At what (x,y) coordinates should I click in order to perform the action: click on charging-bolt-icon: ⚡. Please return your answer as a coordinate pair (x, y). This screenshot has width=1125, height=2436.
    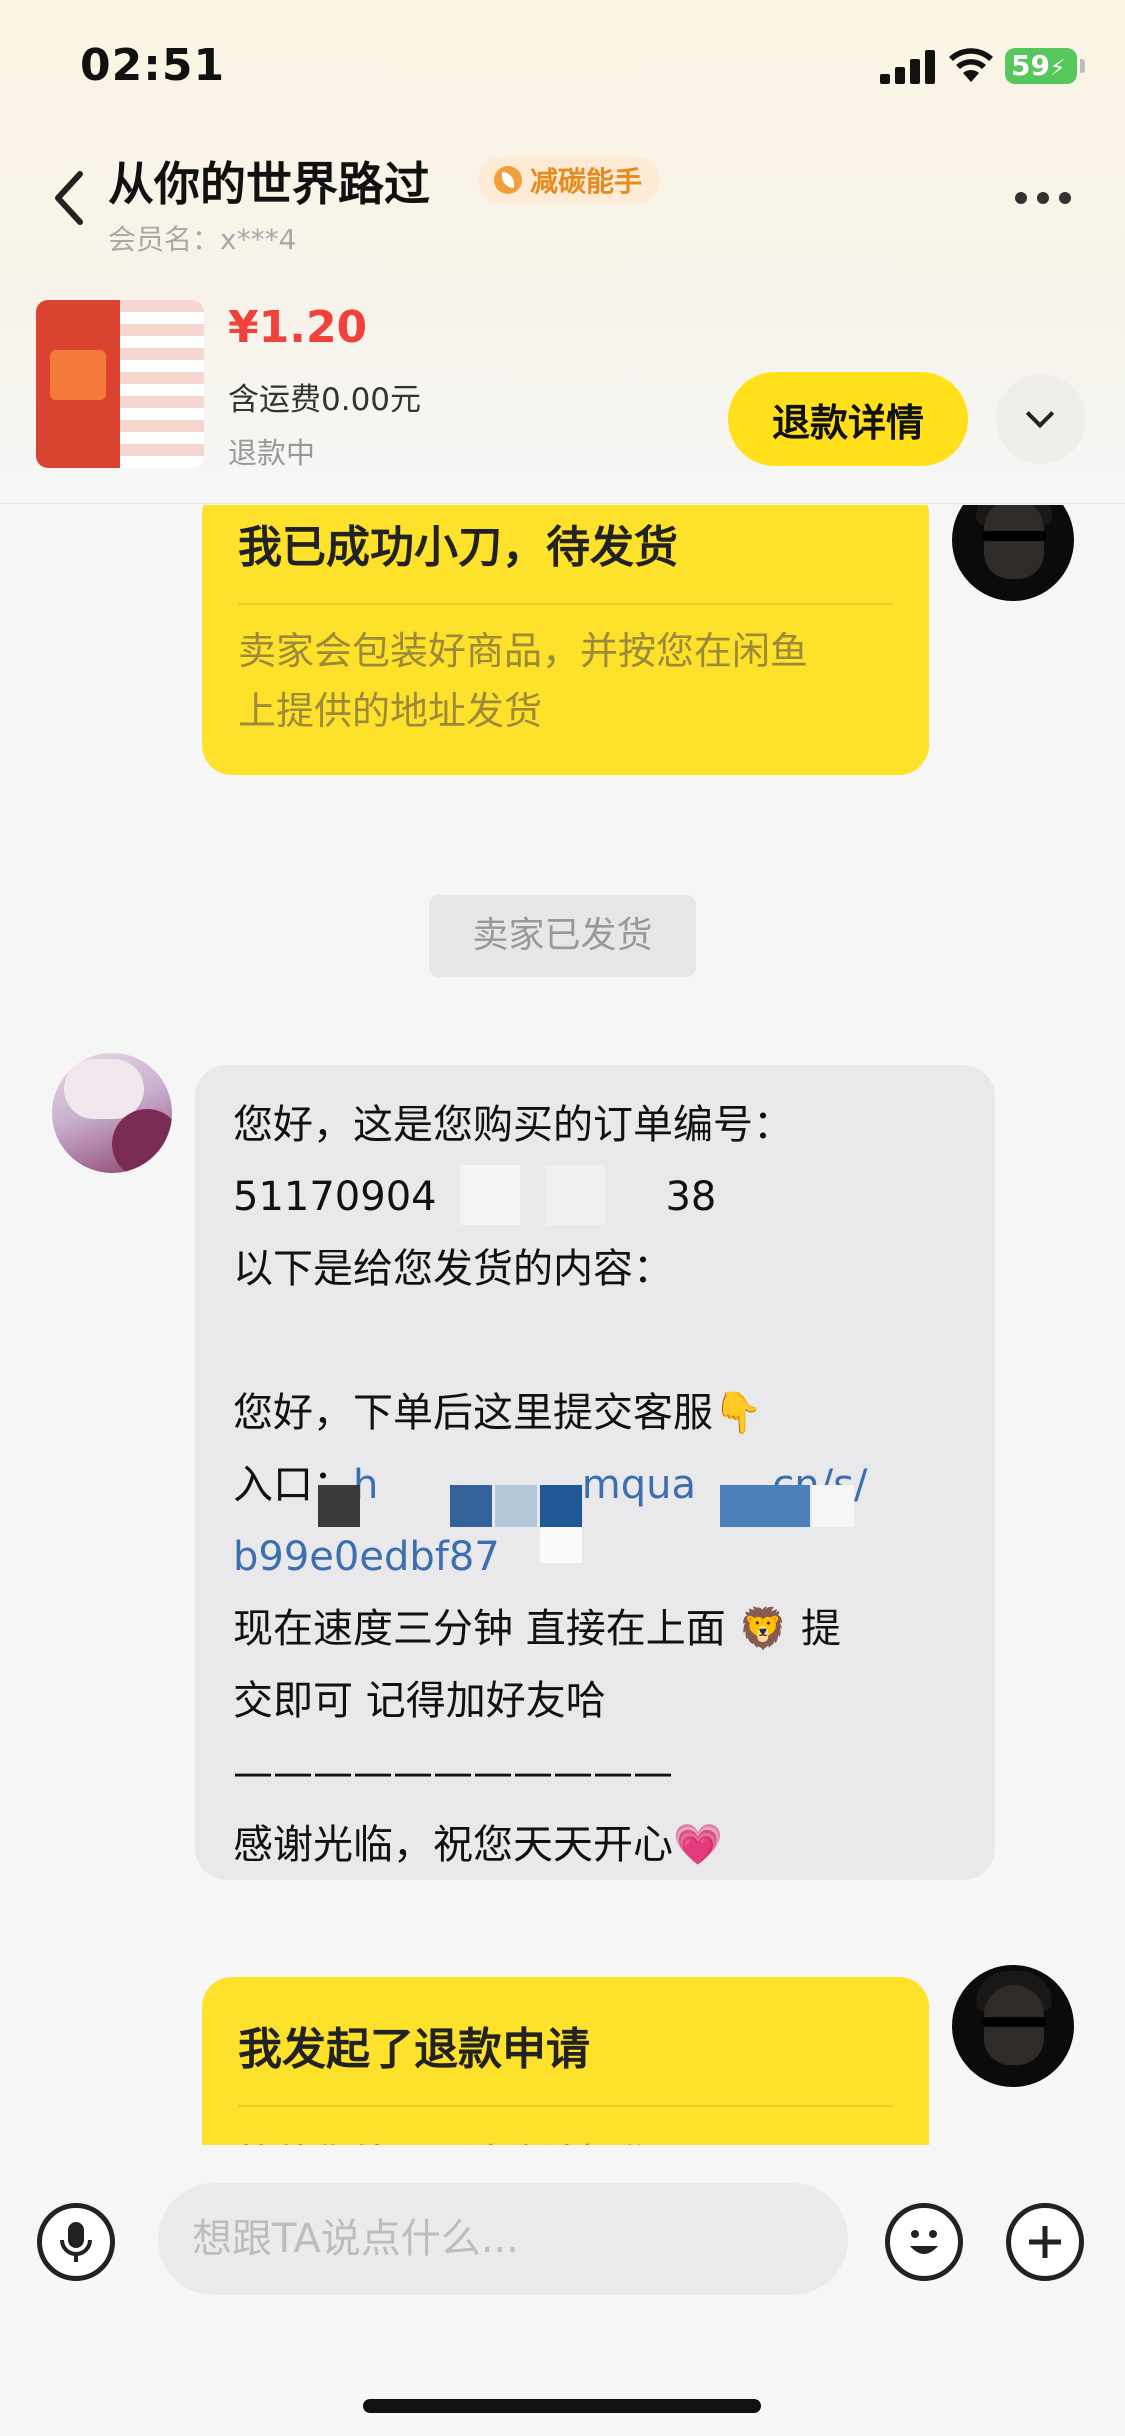
    Looking at the image, I should click on (1057, 68).